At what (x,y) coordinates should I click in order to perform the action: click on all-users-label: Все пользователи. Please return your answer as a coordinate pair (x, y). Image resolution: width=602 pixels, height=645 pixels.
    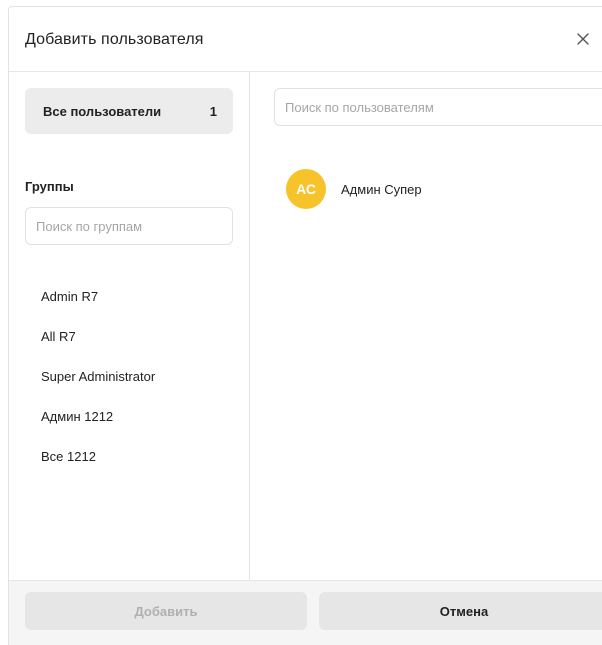
    Looking at the image, I should click on (102, 111).